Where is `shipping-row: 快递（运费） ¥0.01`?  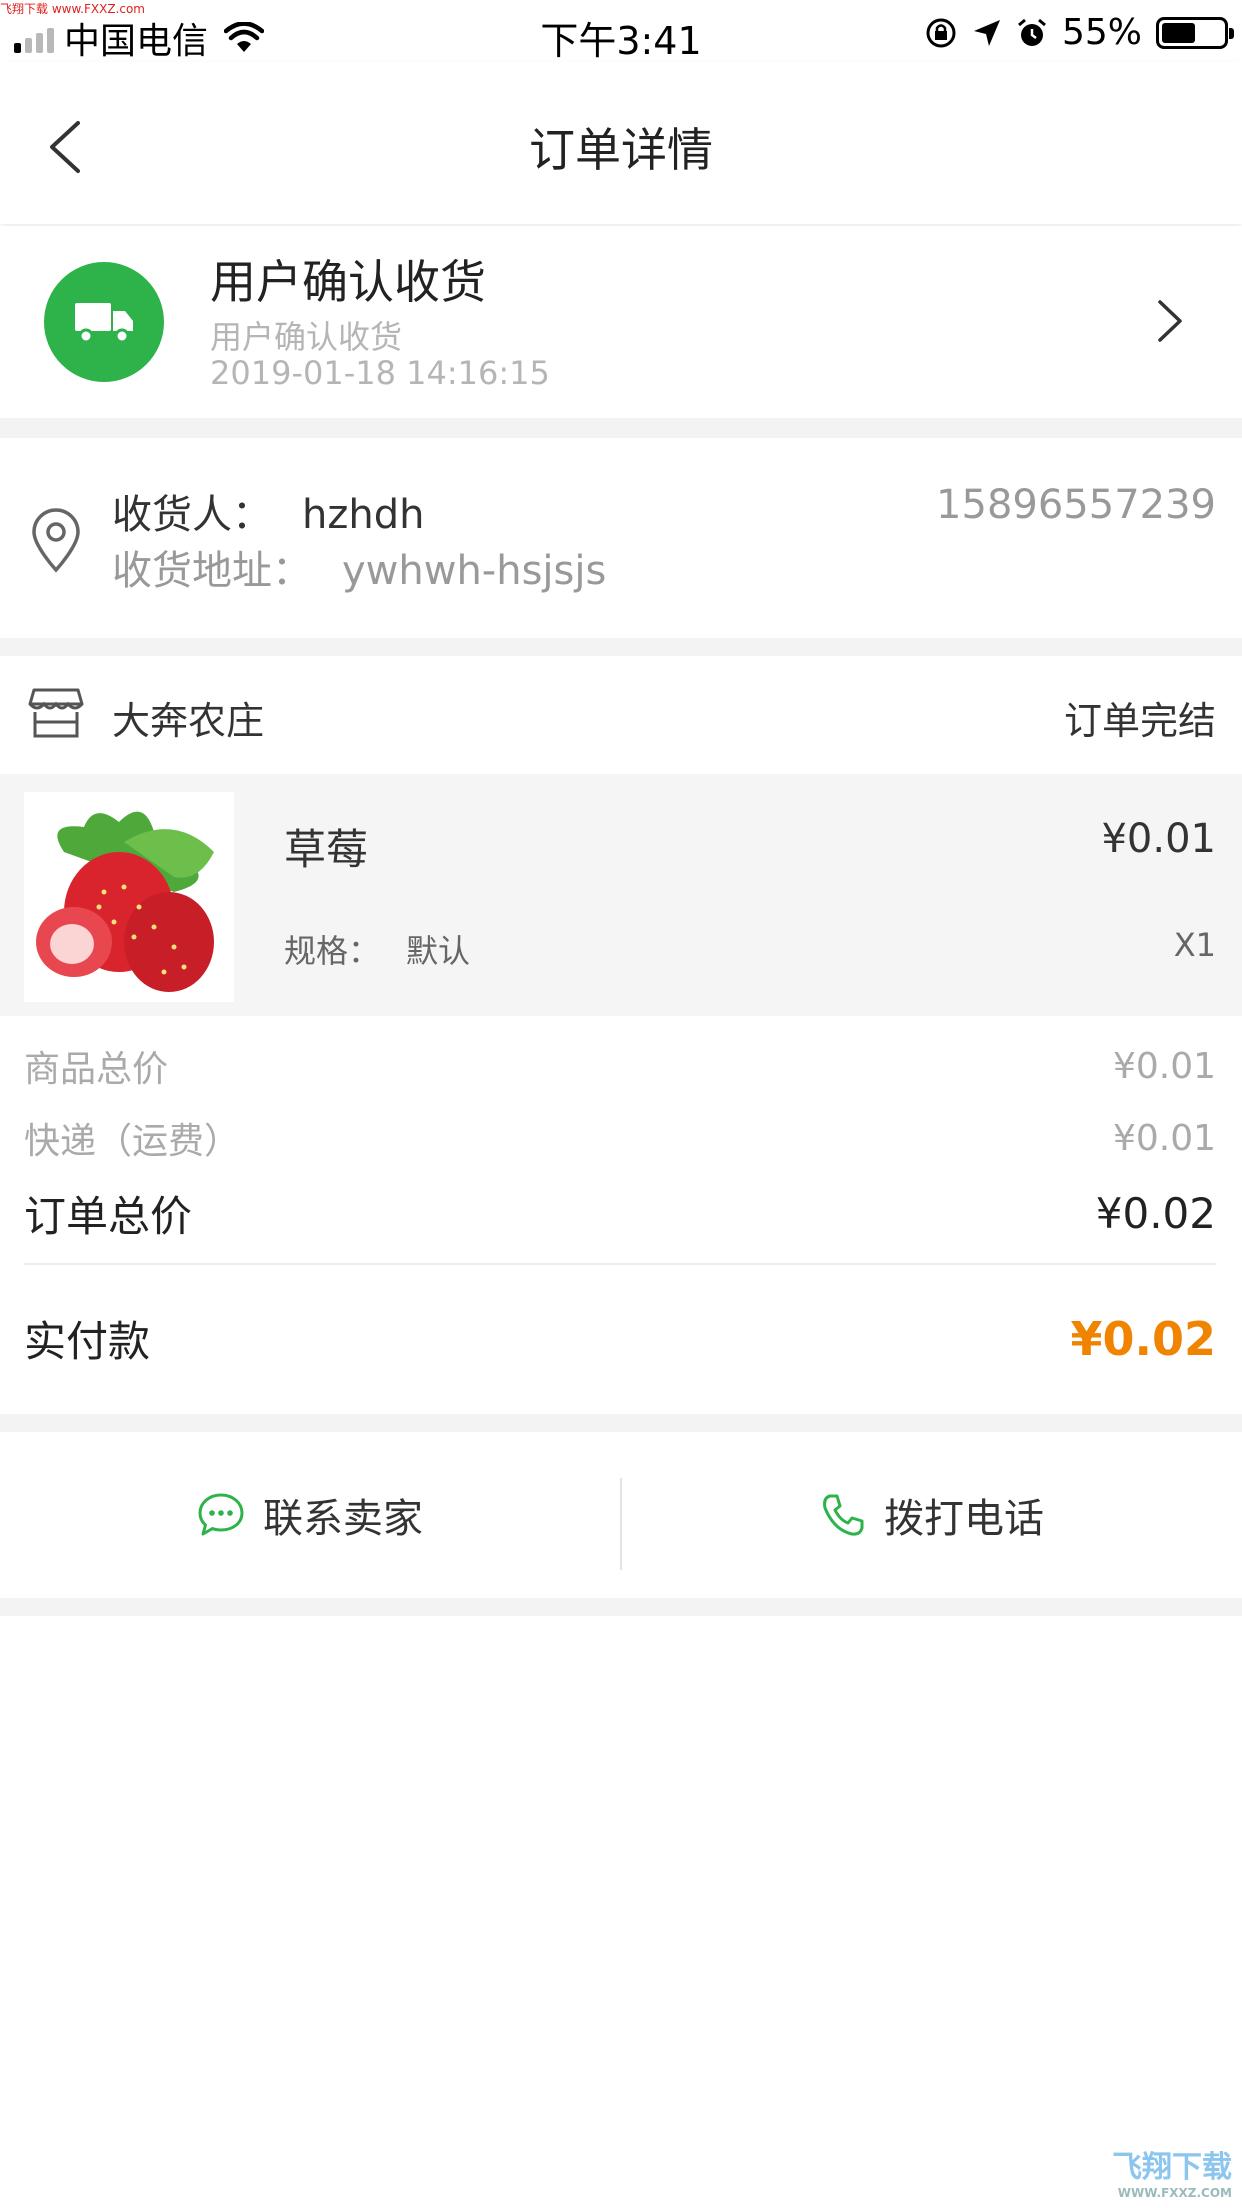 shipping-row: 快递（运费） ¥0.01 is located at coordinates (620, 1138).